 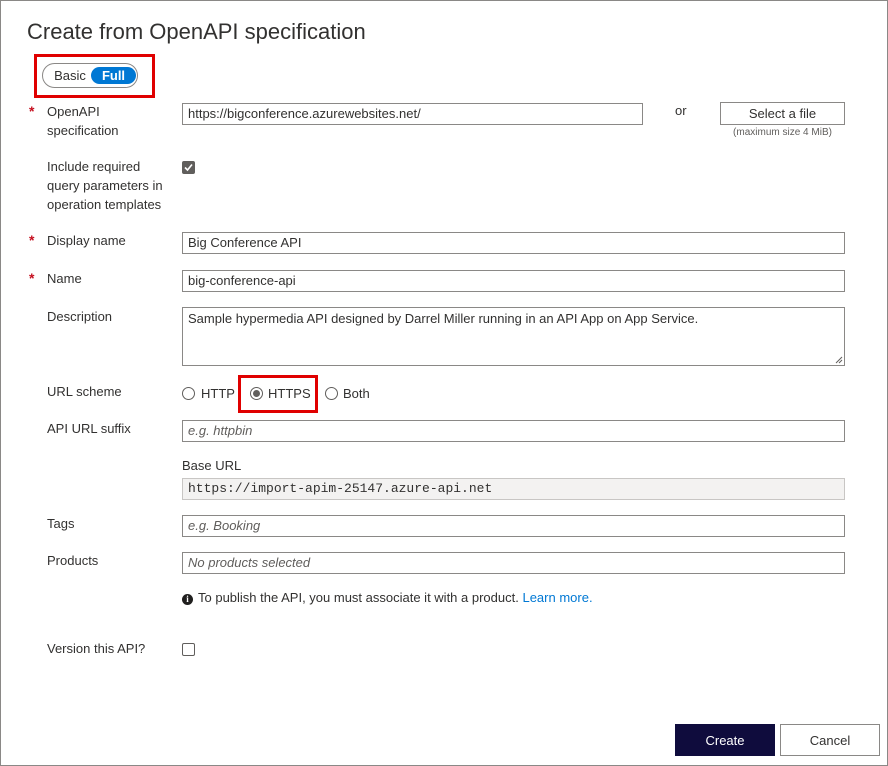 I want to click on api-url-suffix-input: e.g. httpbin, so click(x=513, y=431).